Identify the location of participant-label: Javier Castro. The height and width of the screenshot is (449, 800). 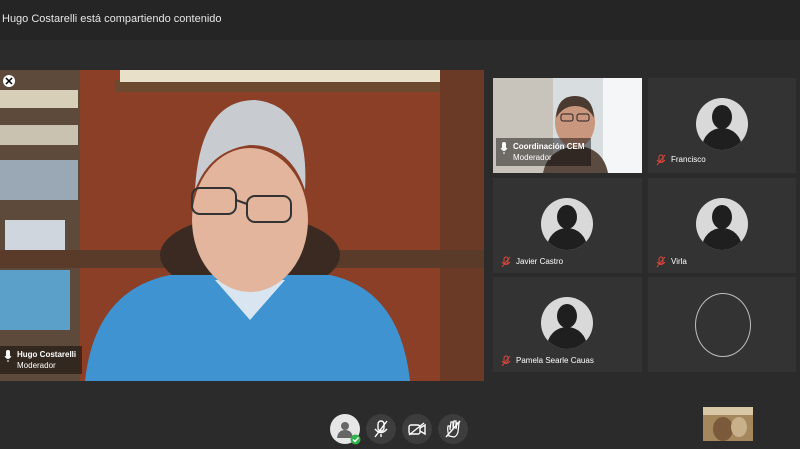
(533, 262).